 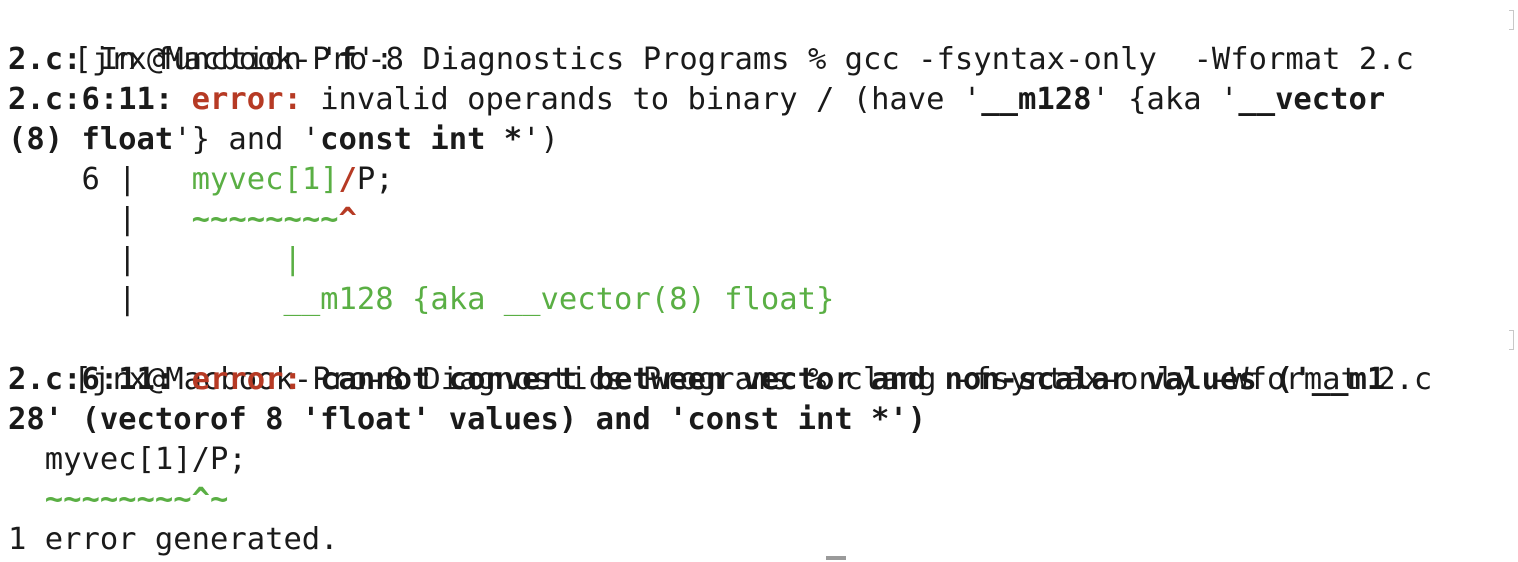 I want to click on clang-error-keyword: error:, so click(x=246, y=379).